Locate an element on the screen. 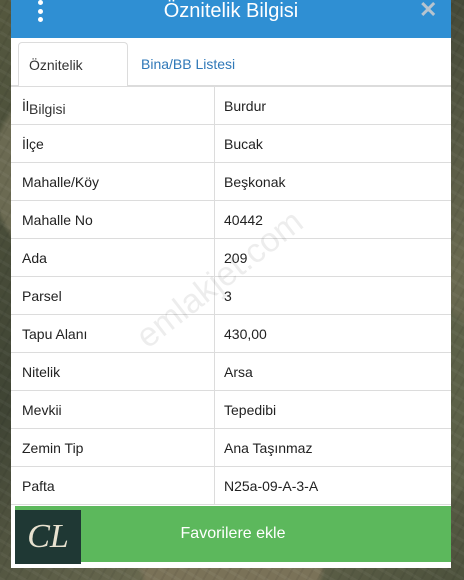 Image resolution: width=464 pixels, height=580 pixels. table-row: Mahalle No 40442 is located at coordinates (231, 220).